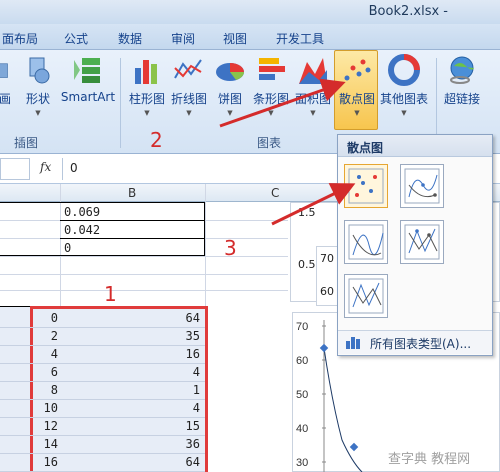  I want to click on scatter-smooth-lines-option, so click(366, 242).